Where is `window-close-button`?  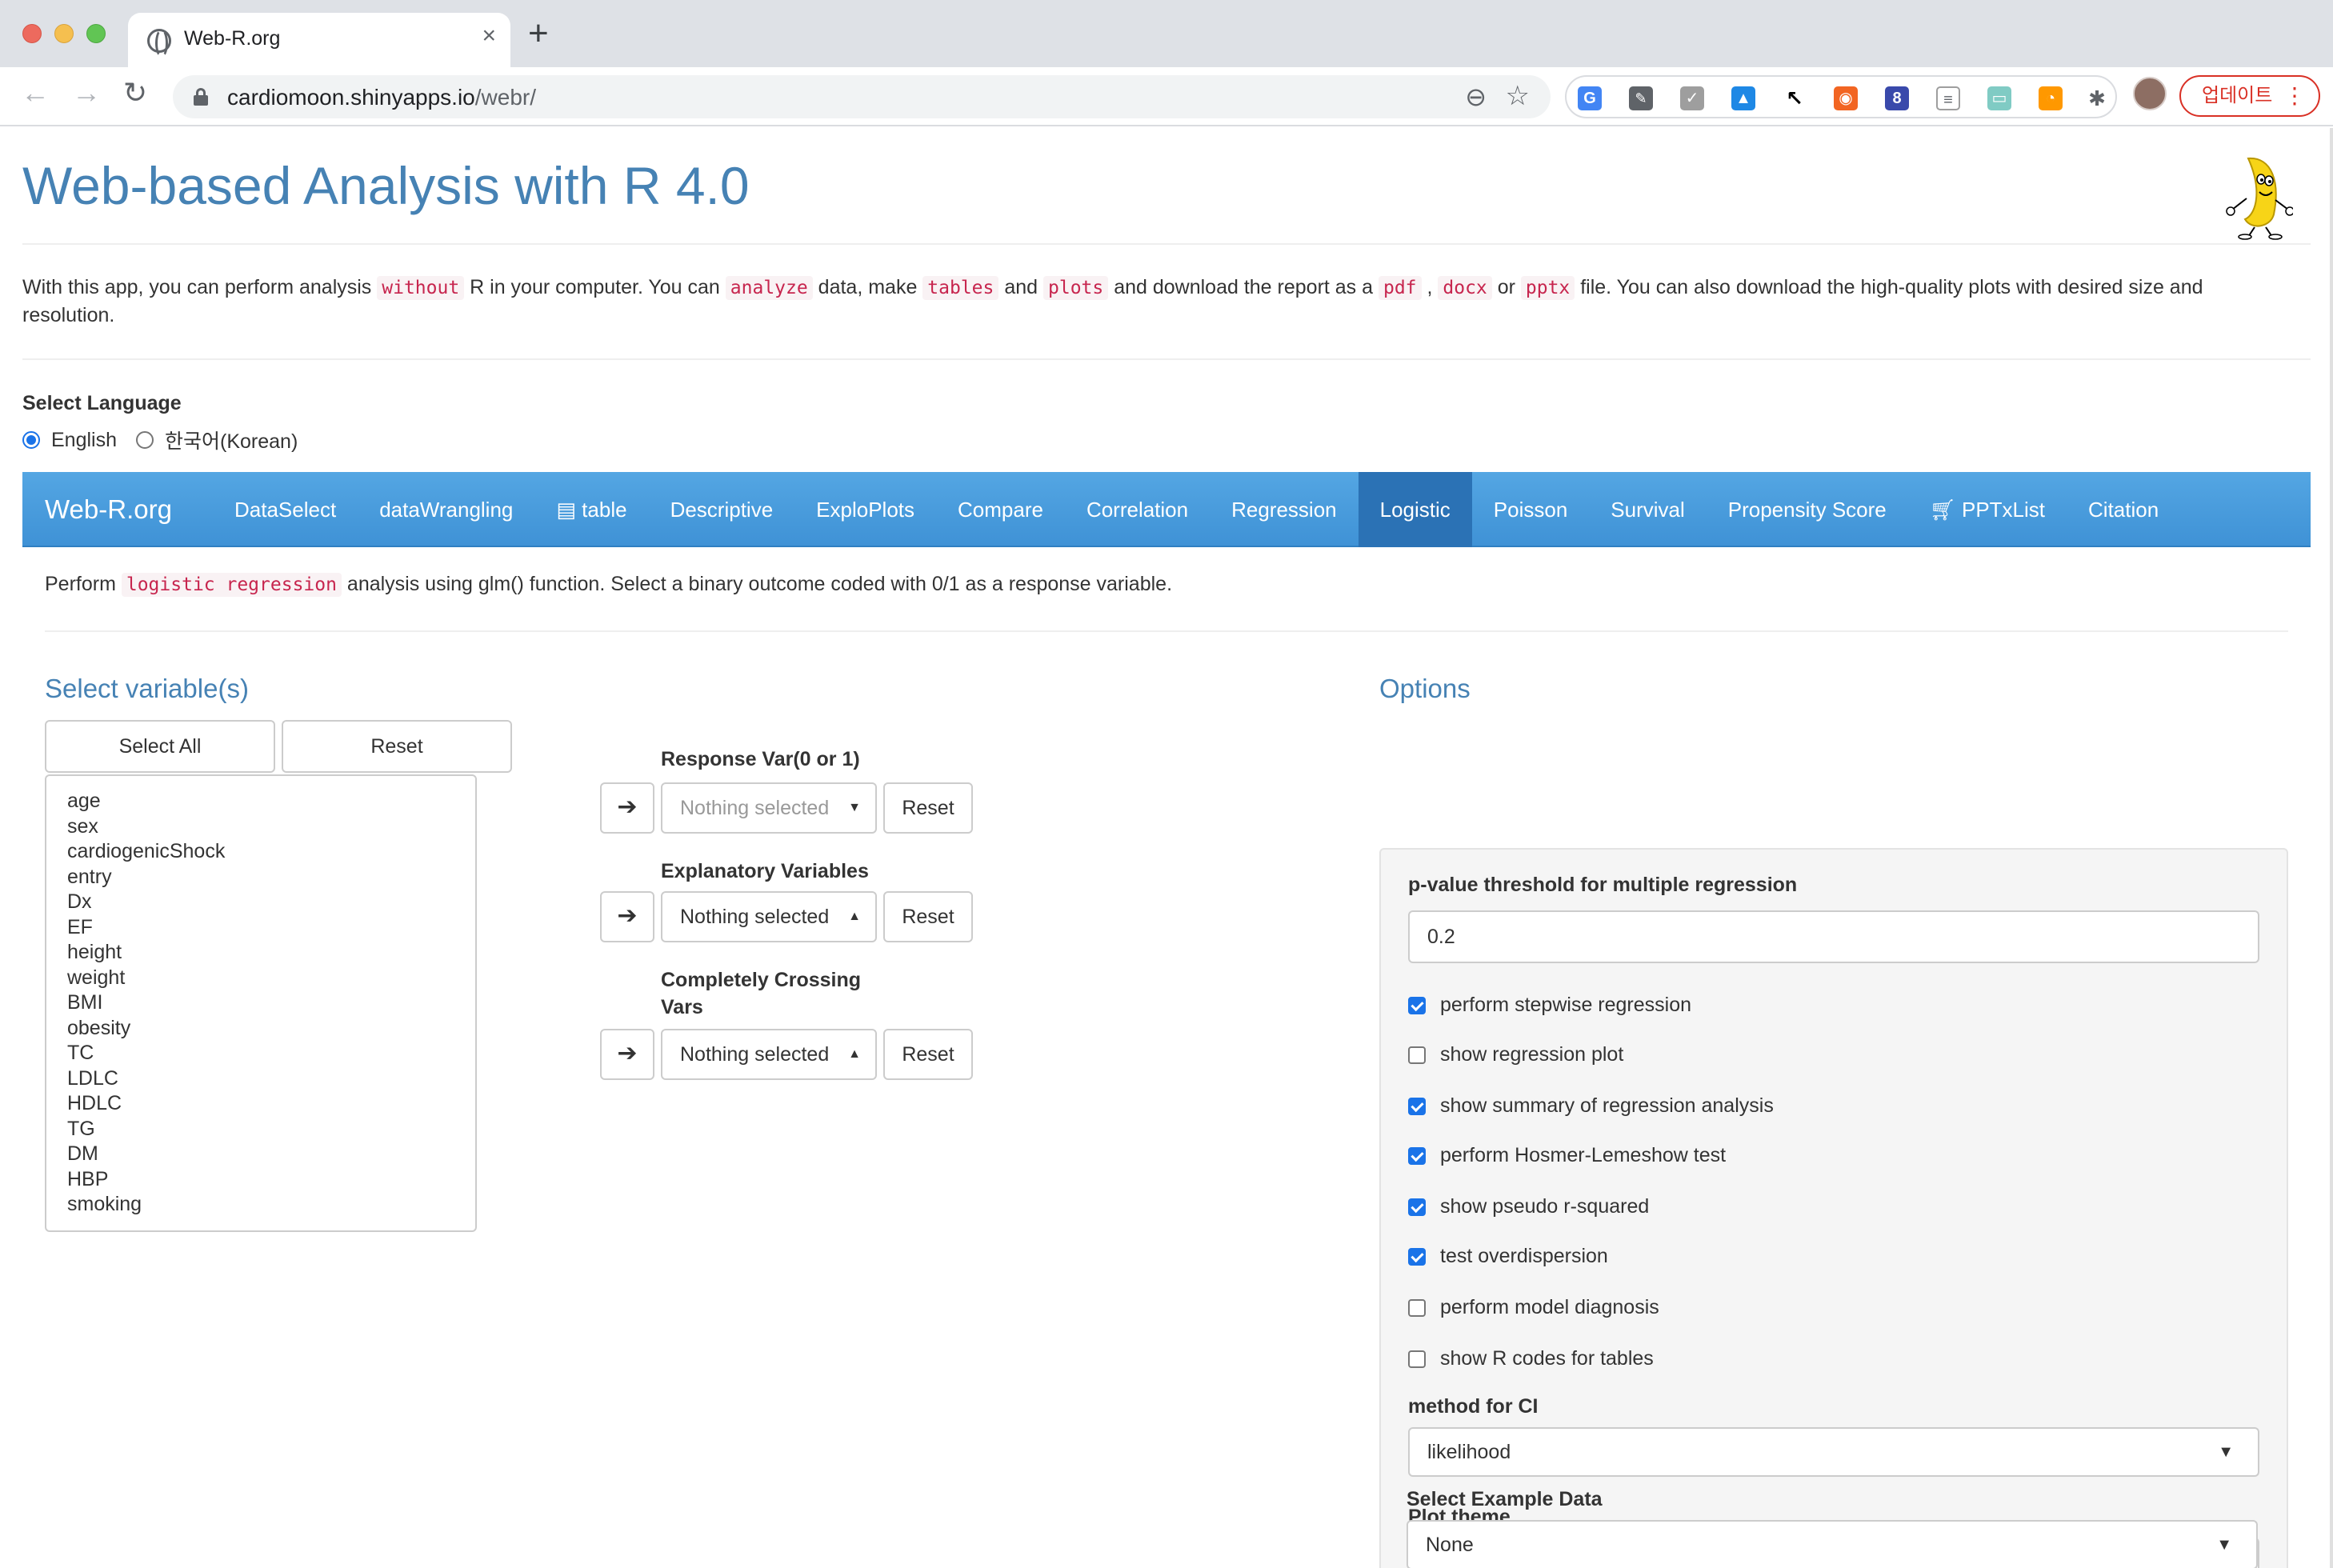 window-close-button is located at coordinates (32, 33).